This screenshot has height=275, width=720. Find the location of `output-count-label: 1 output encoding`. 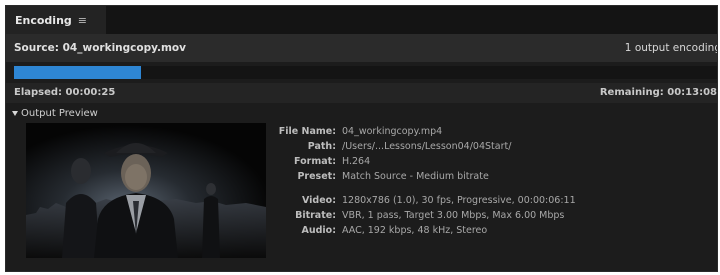

output-count-label: 1 output encoding is located at coordinates (671, 48).